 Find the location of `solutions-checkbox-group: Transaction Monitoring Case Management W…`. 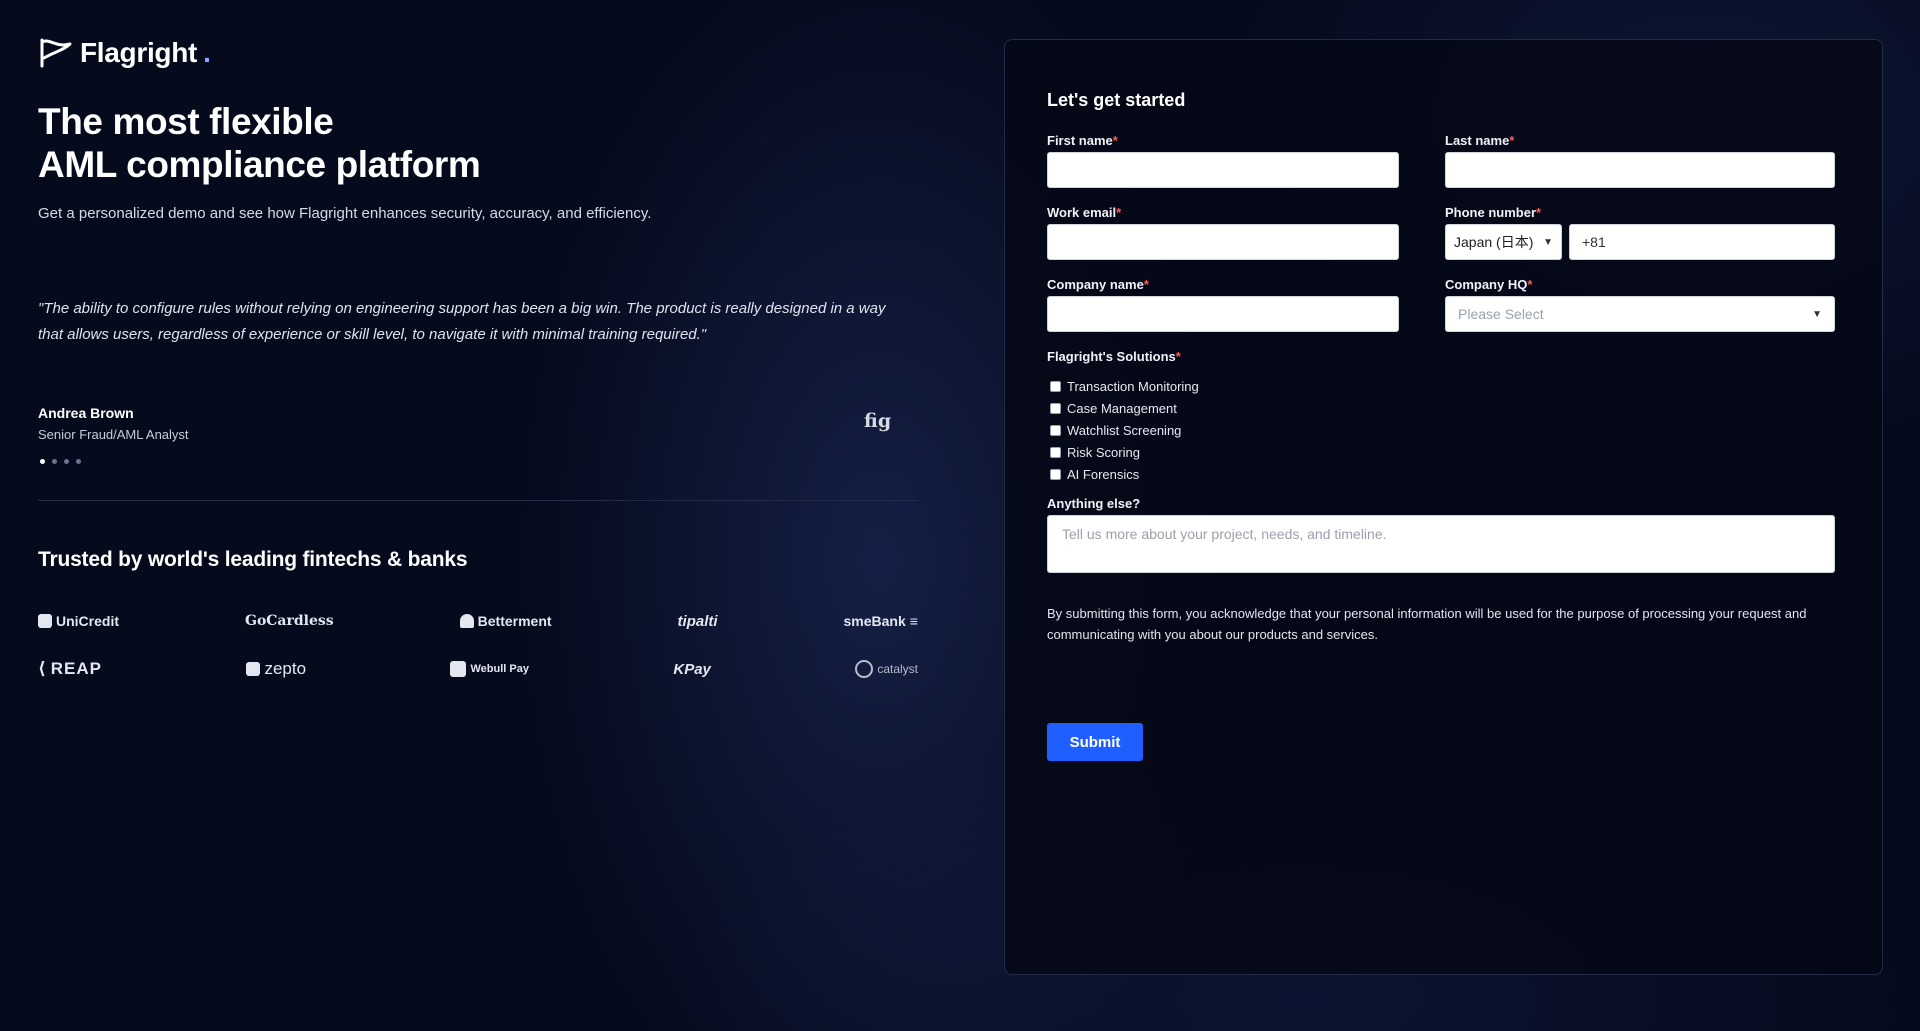

solutions-checkbox-group: Transaction Monitoring Case Management W… is located at coordinates (1124, 430).